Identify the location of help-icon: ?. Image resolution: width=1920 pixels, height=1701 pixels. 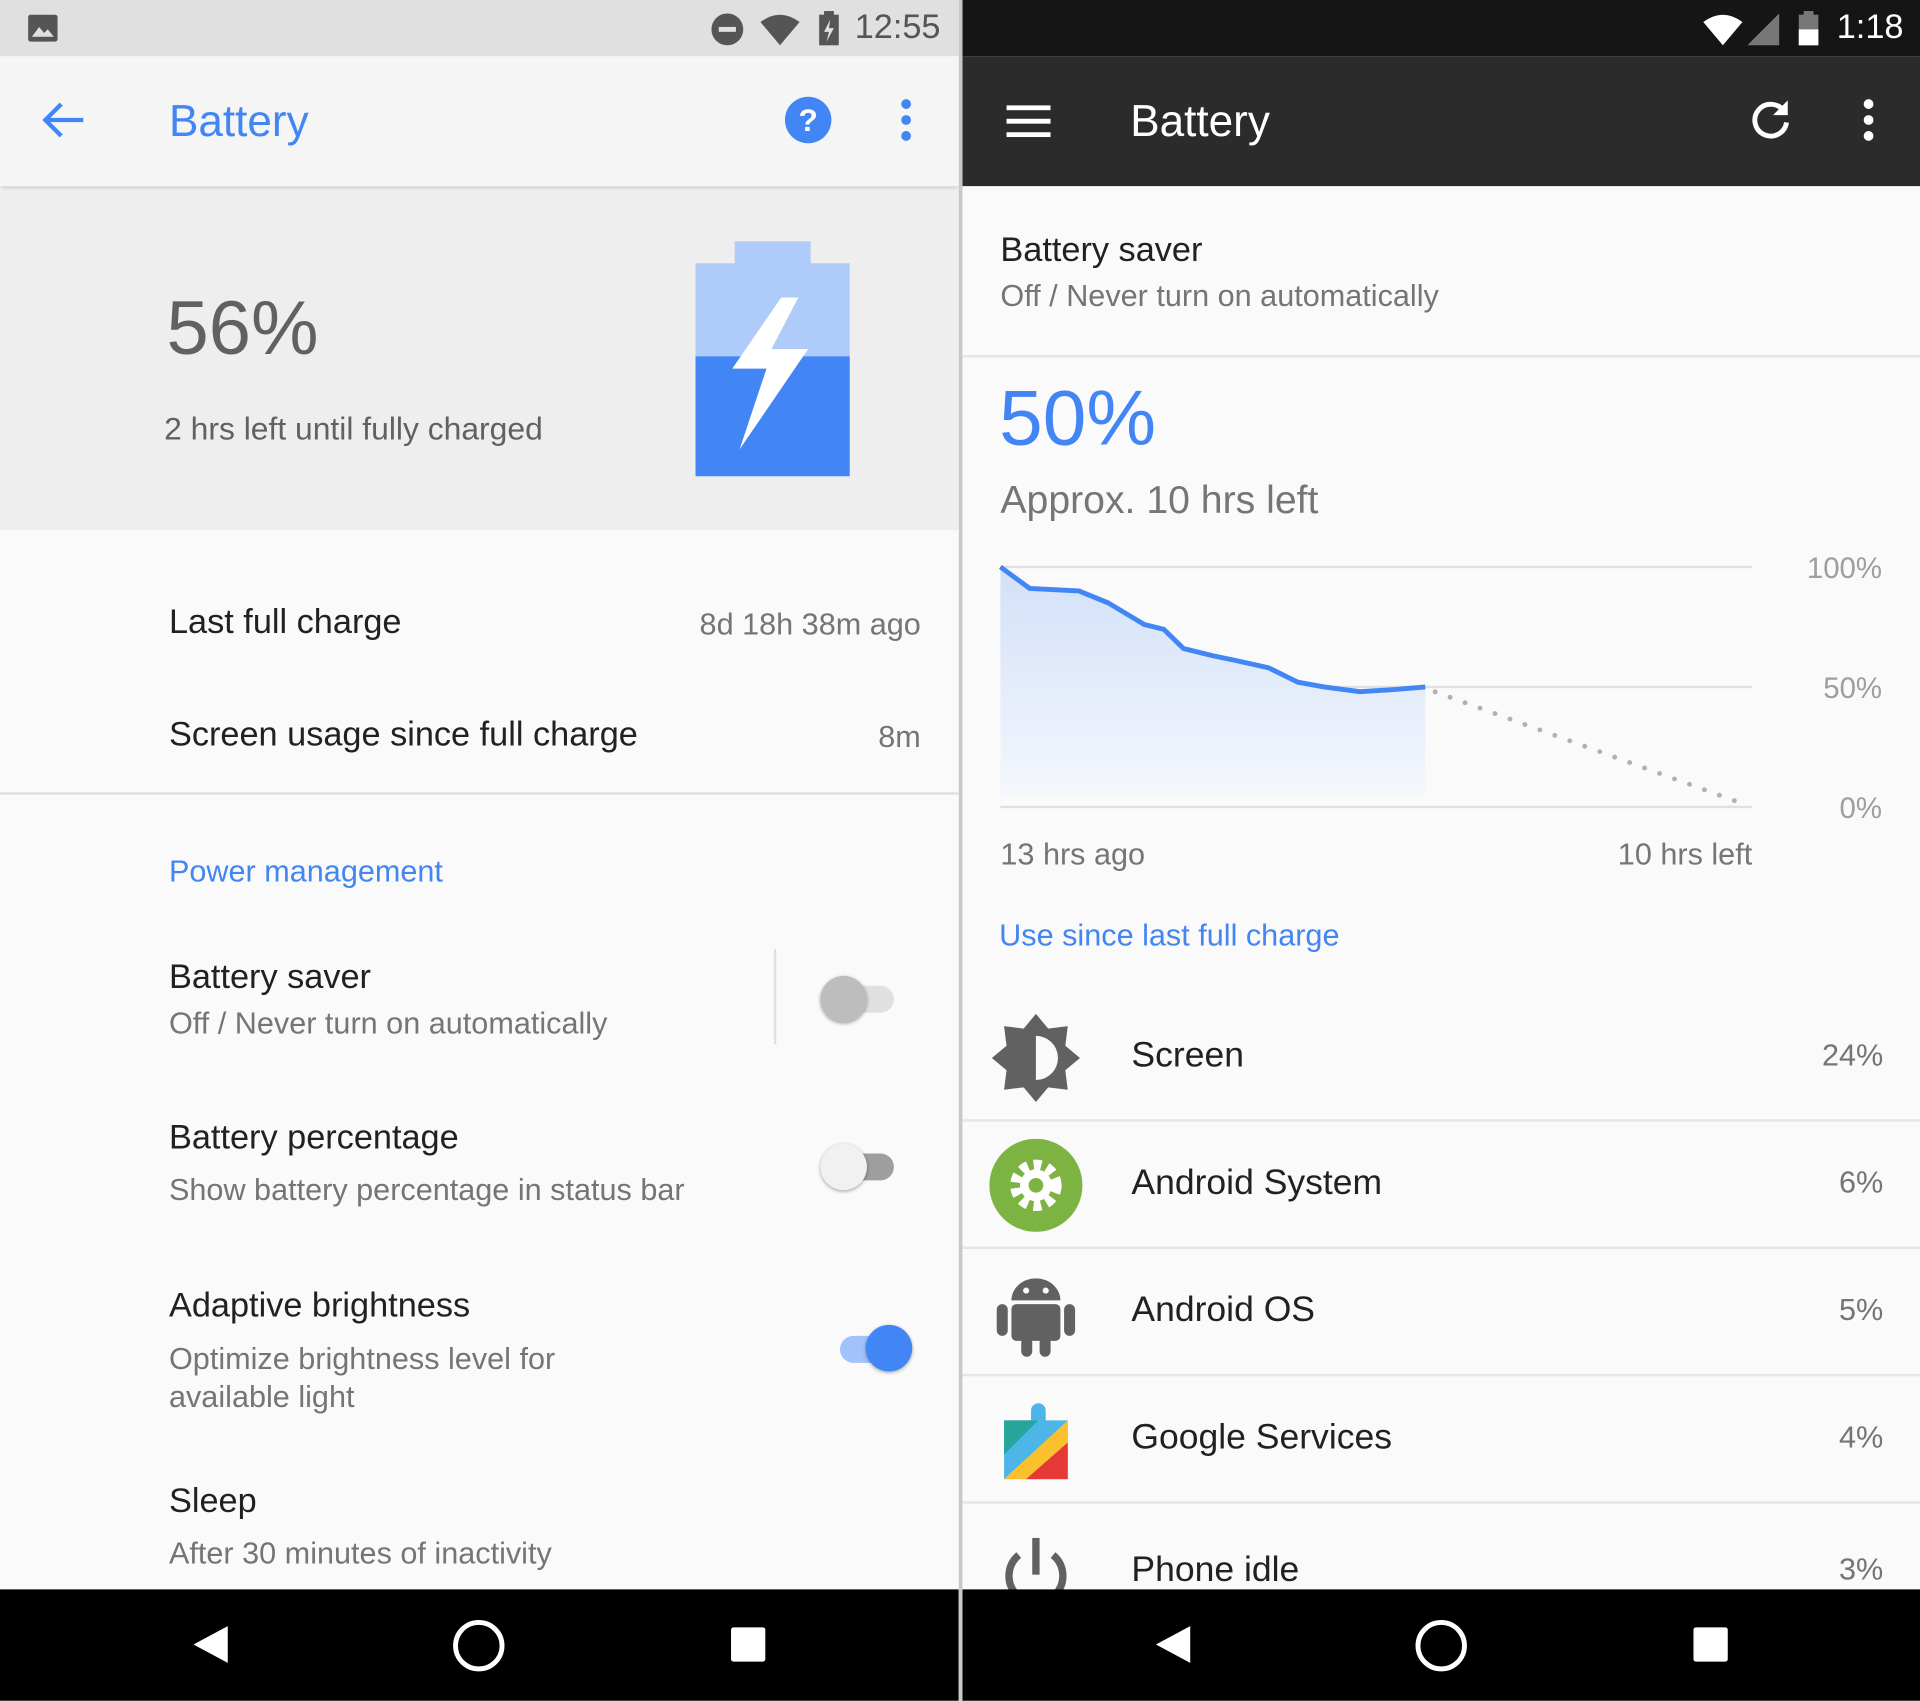
(808, 120).